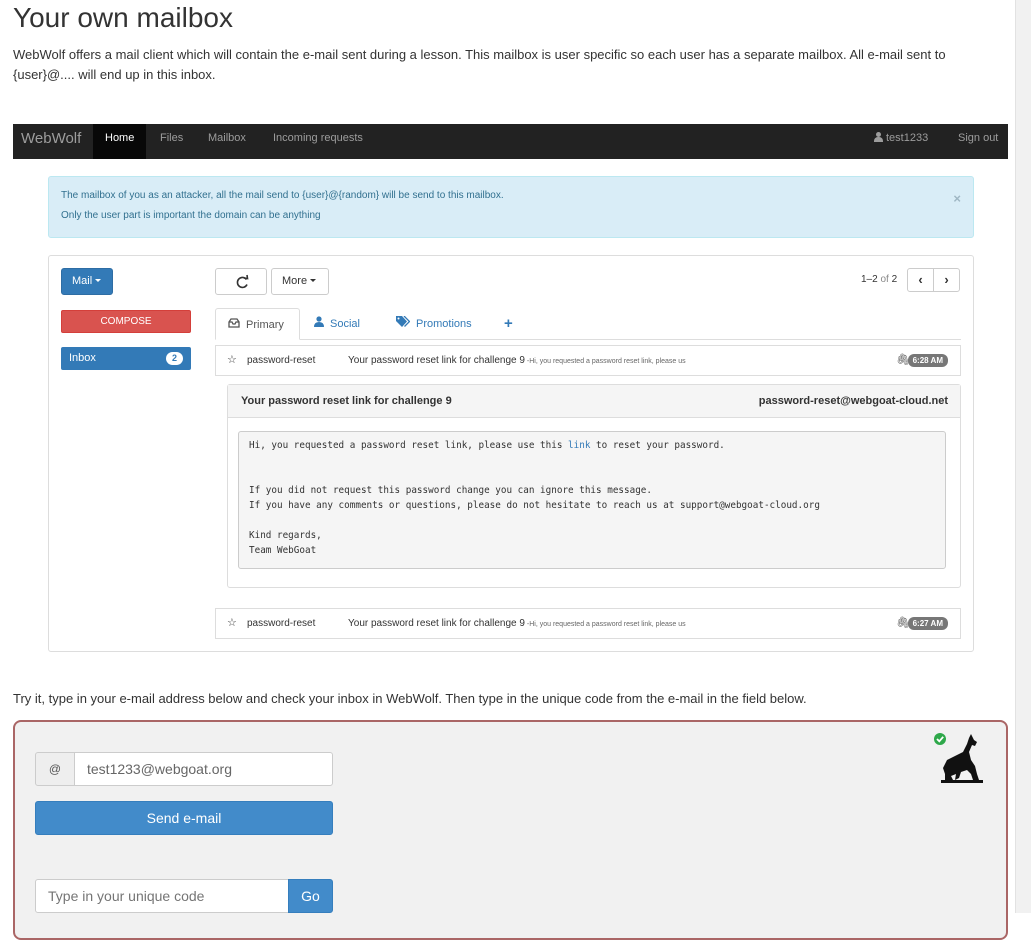  I want to click on nav-user: test1233, so click(901, 141).